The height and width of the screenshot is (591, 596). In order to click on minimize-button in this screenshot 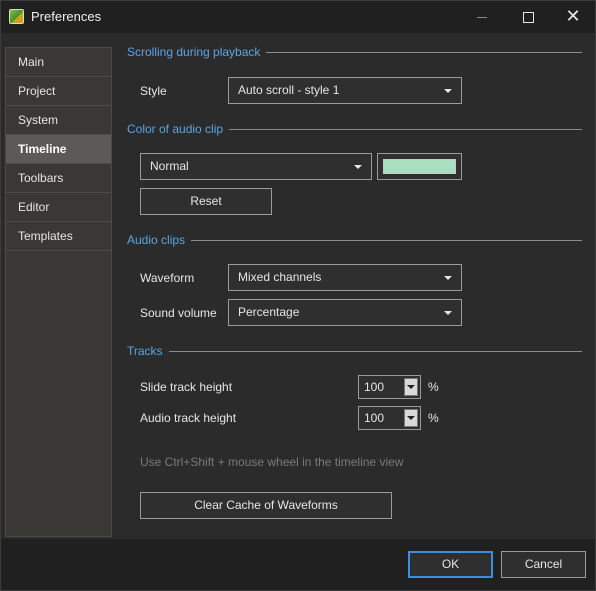, I will do `click(482, 17)`.